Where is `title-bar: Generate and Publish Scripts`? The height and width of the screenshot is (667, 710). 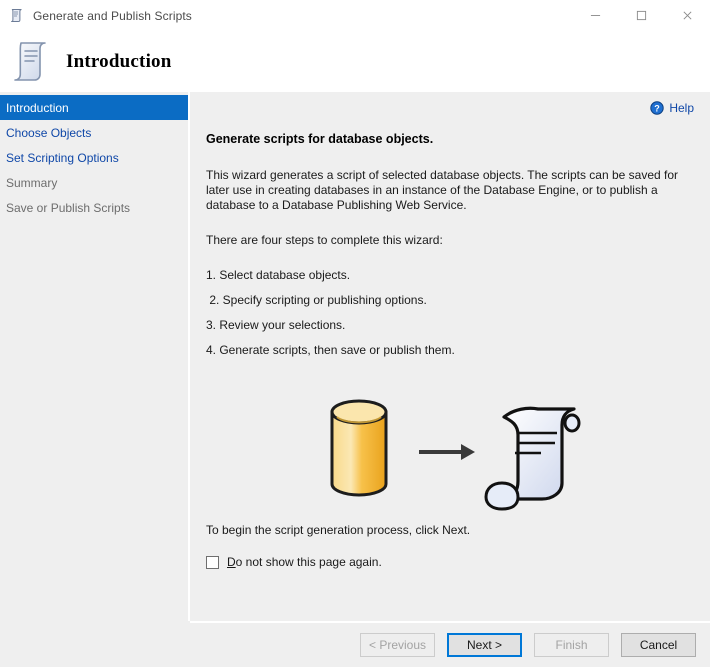
title-bar: Generate and Publish Scripts is located at coordinates (355, 15).